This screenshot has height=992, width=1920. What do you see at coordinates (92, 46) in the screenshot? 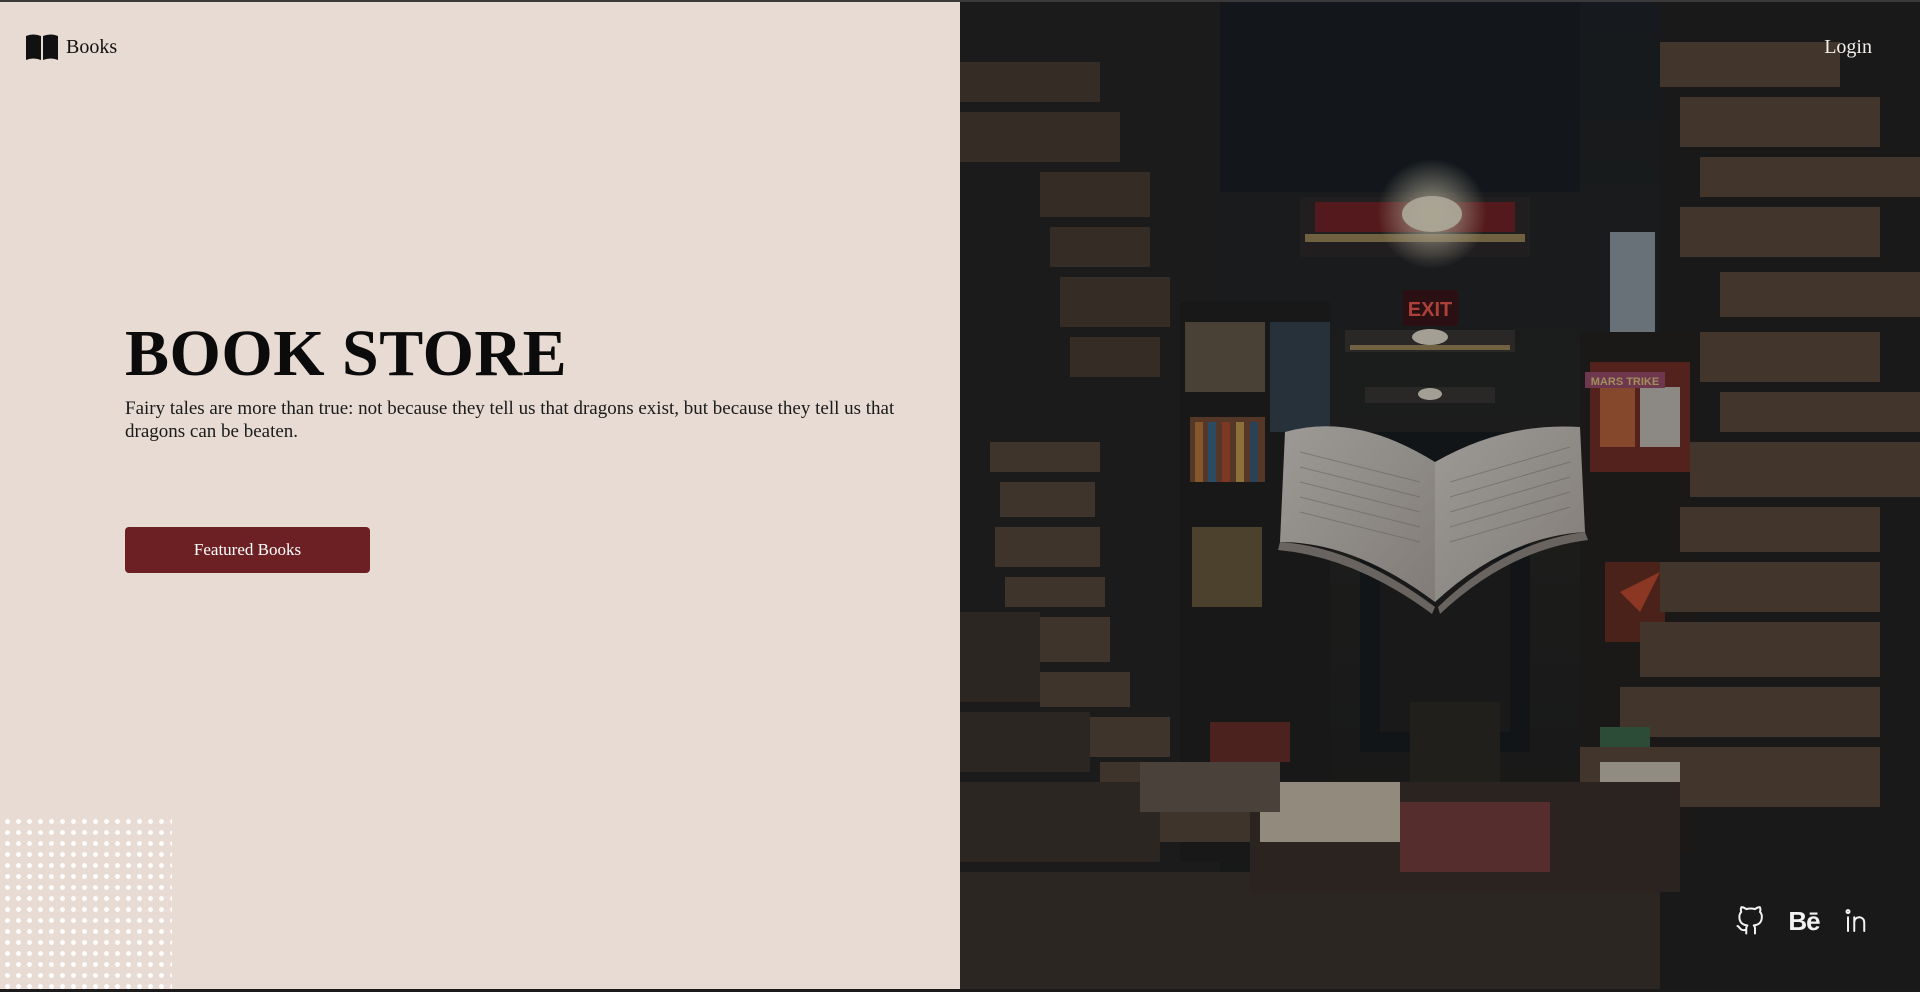
I see `brand-name: Books` at bounding box center [92, 46].